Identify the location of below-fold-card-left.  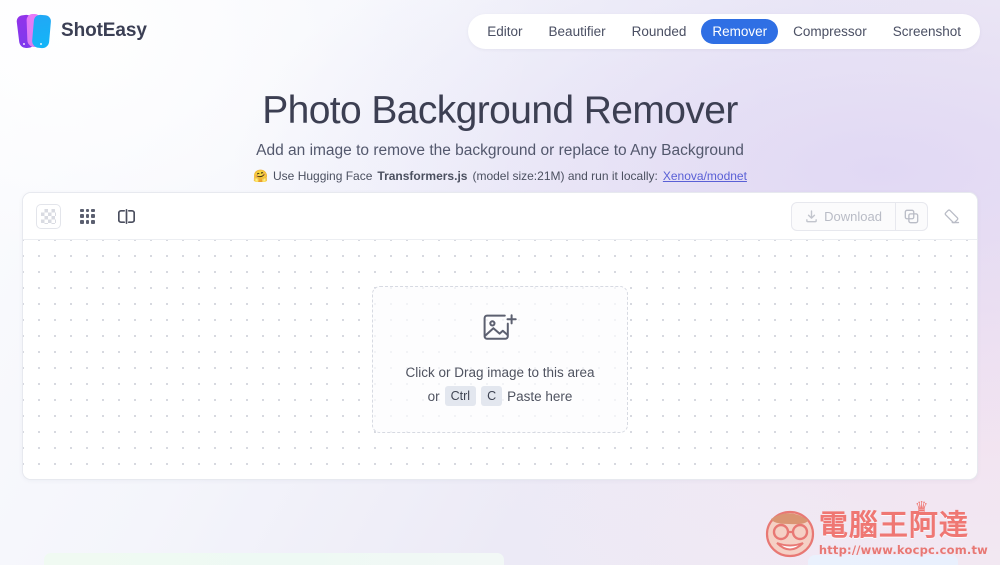
(274, 559).